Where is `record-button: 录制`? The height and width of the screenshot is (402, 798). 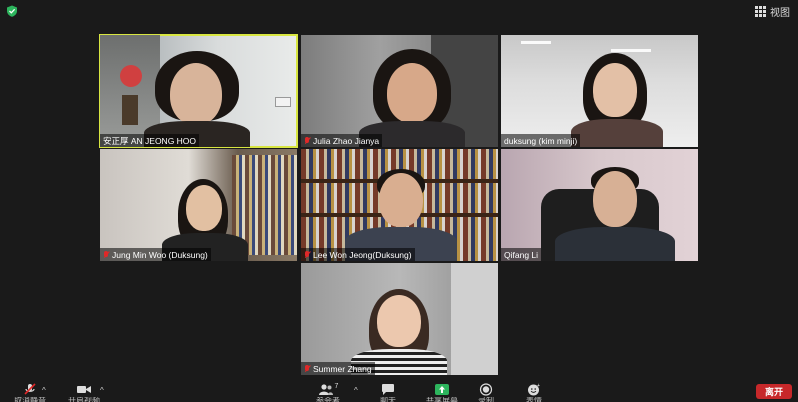
record-button: 录制 is located at coordinates (486, 392).